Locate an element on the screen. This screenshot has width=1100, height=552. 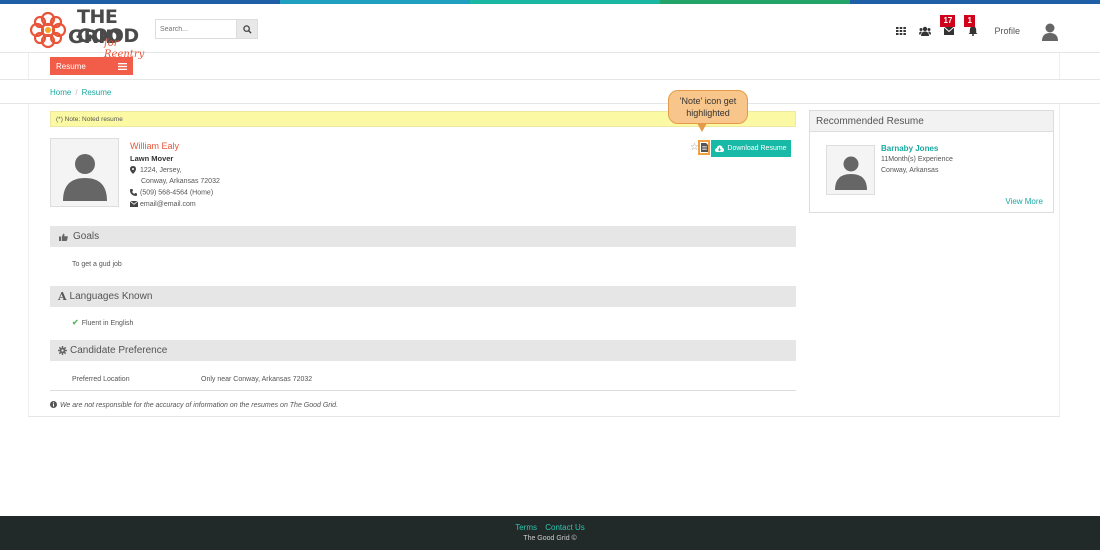
contact-us-link: Contact Us is located at coordinates (565, 527).